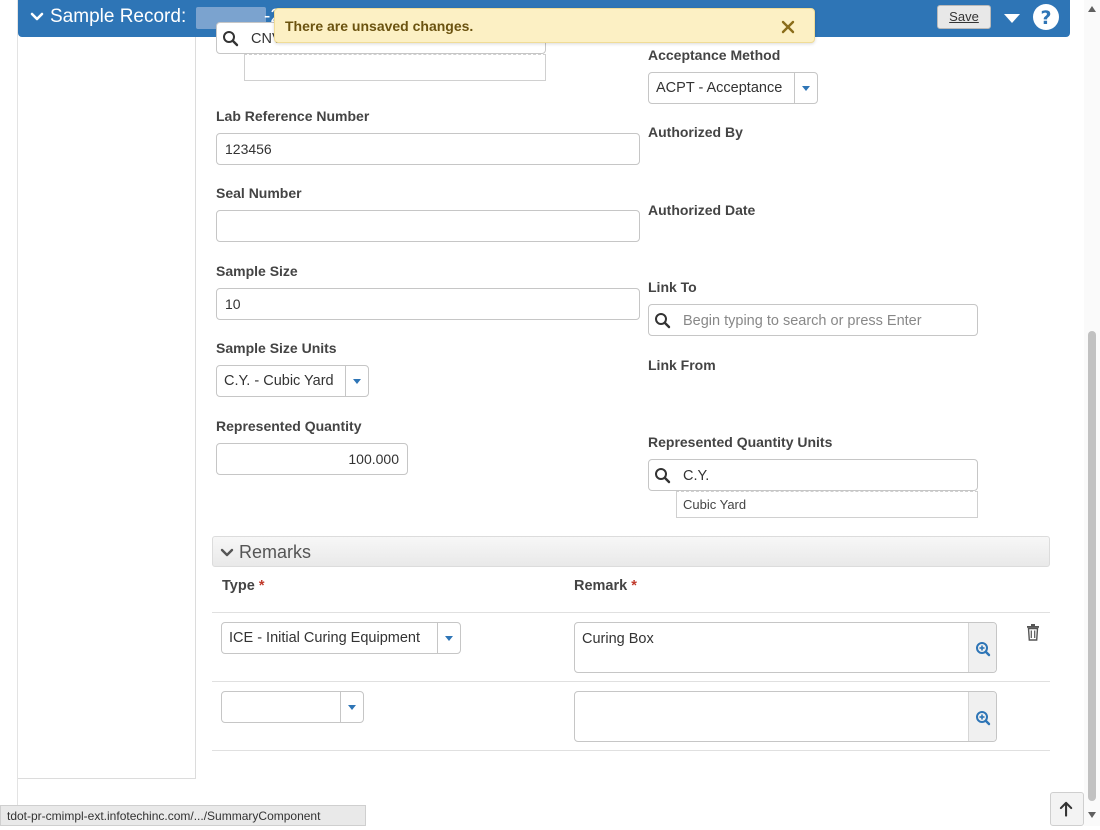 This screenshot has height=830, width=1100. I want to click on link-to-label: Link To, so click(672, 287).